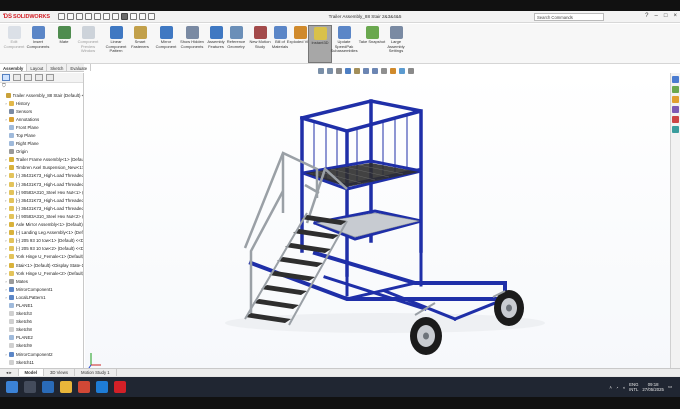 The height and width of the screenshot is (409, 680). Describe the element at coordinates (675, 119) in the screenshot. I see `appearances-icon` at that location.